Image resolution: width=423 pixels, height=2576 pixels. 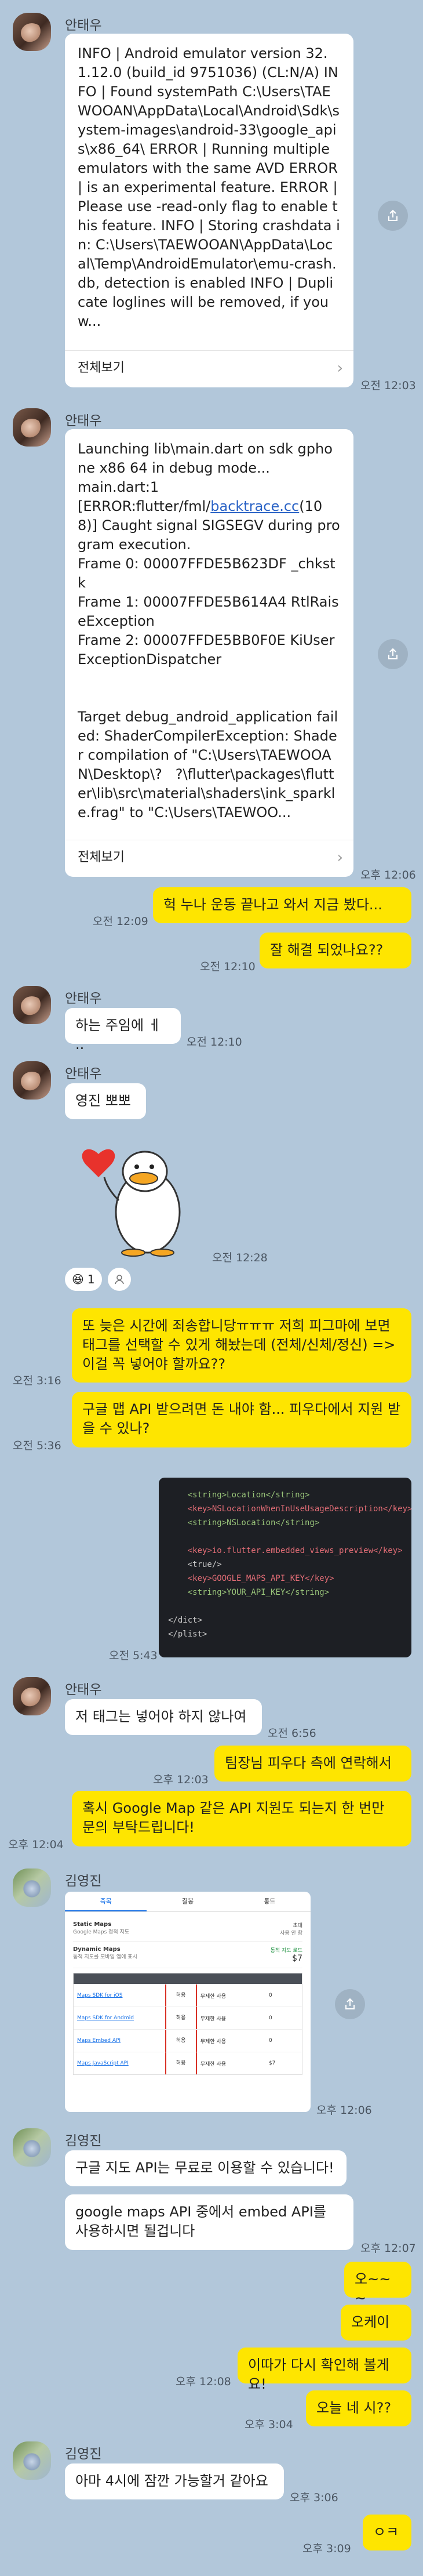 I want to click on person-icon, so click(x=119, y=1280).